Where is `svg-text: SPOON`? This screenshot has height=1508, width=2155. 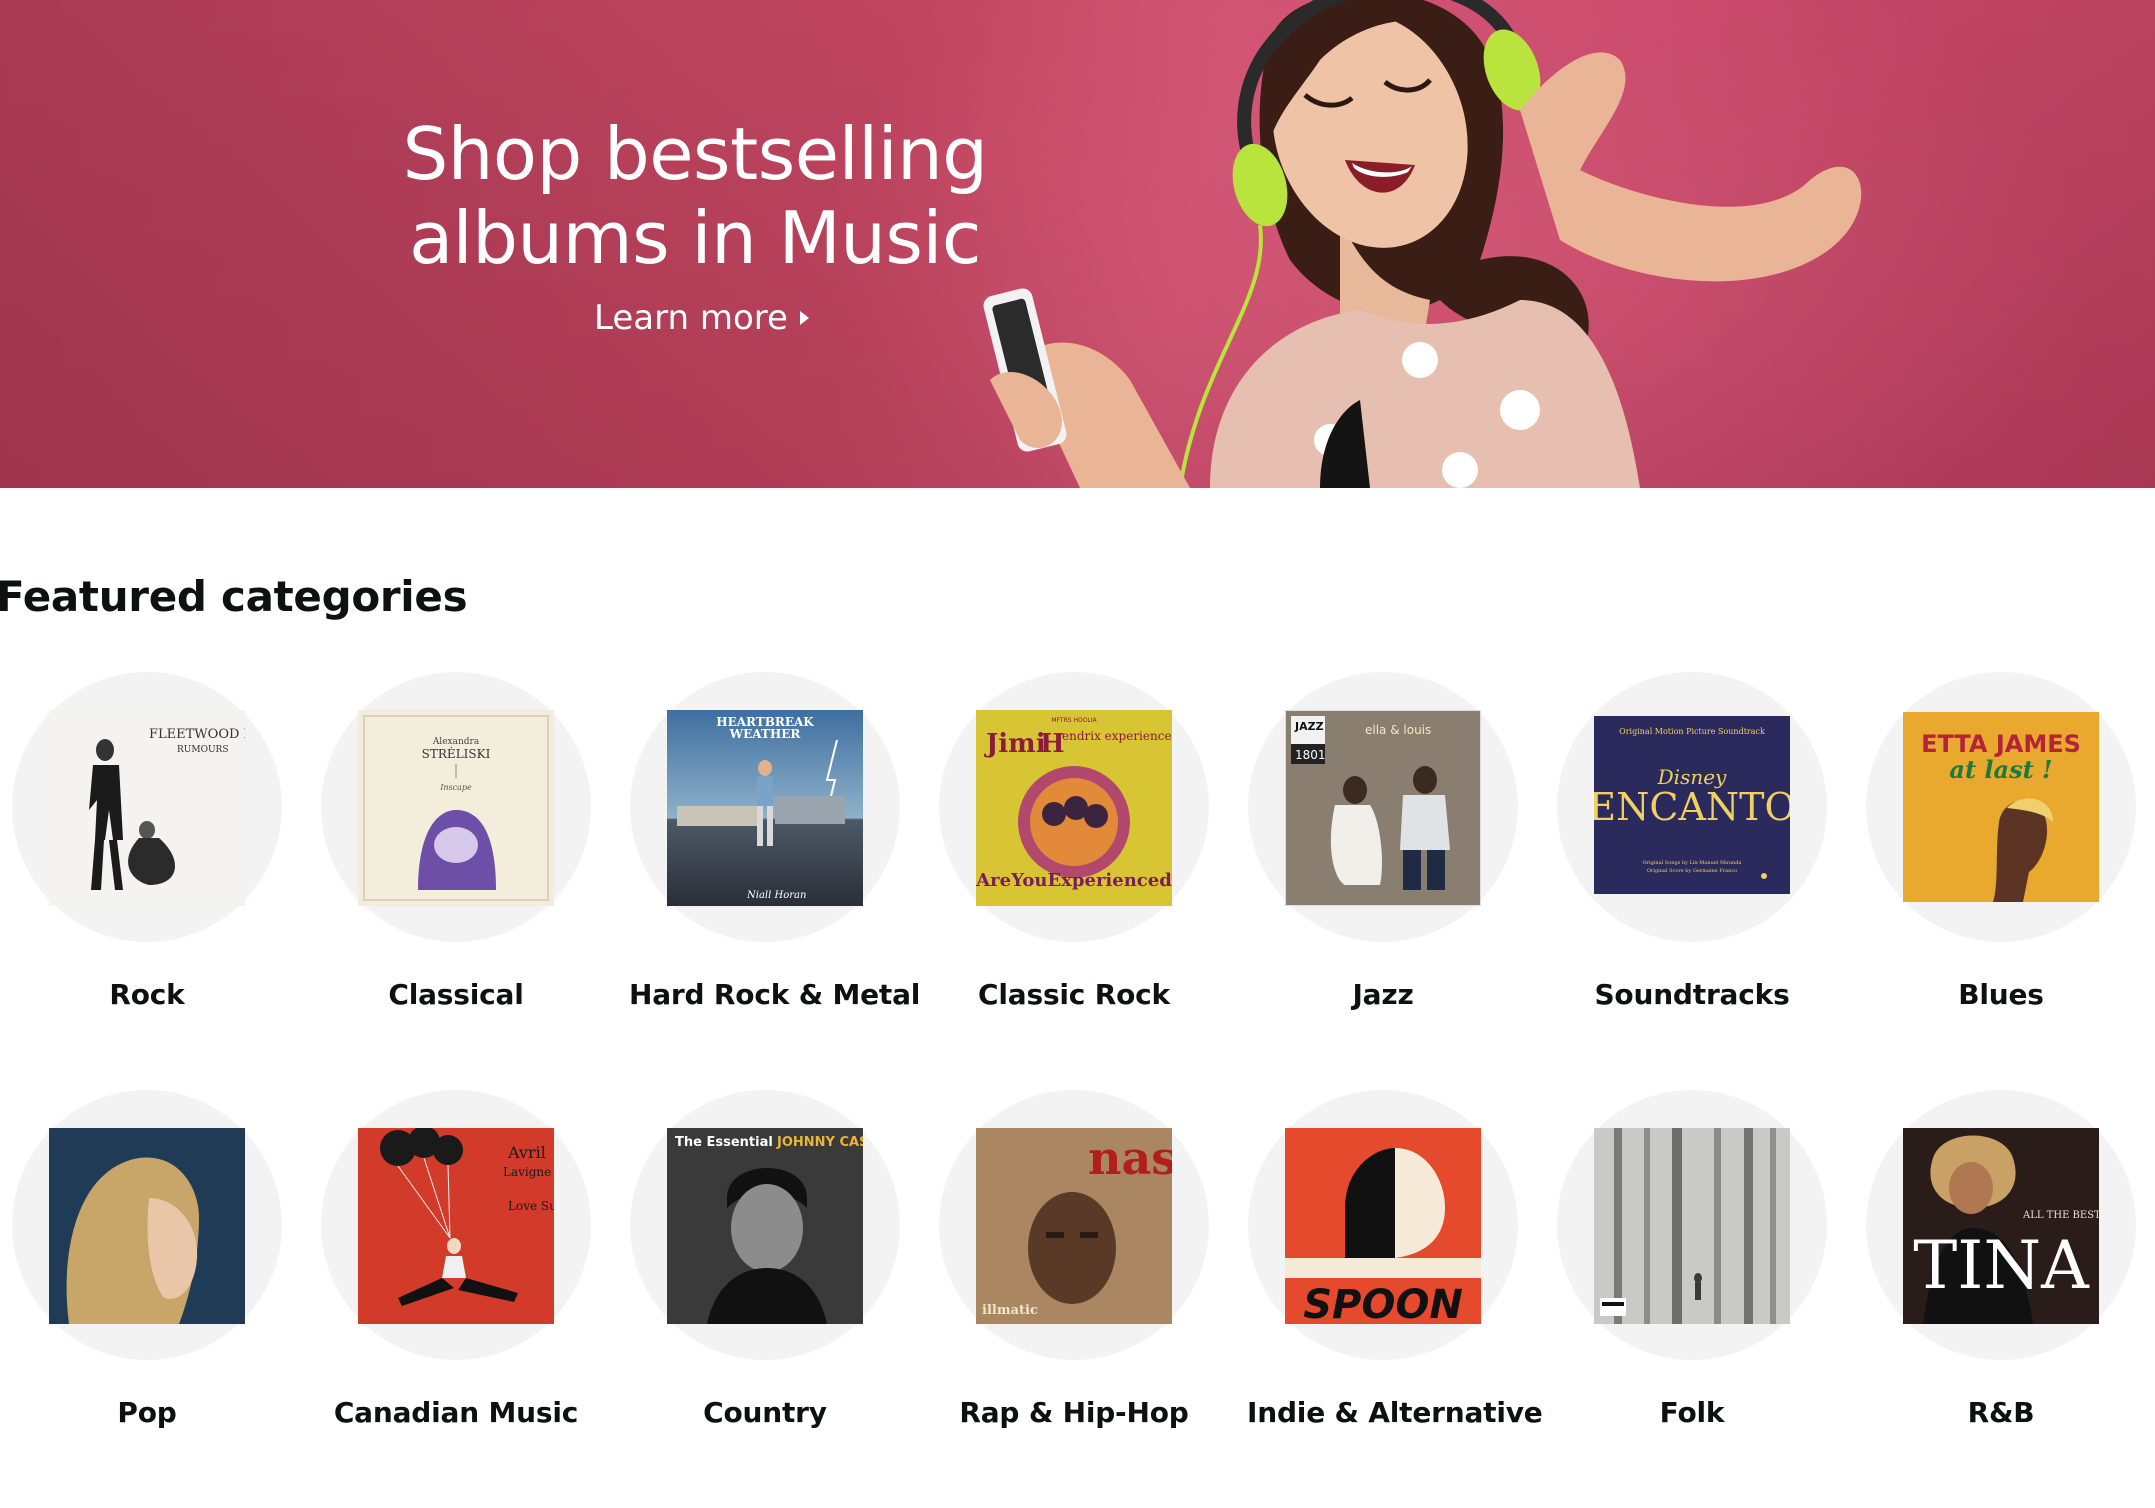 svg-text: SPOON is located at coordinates (1383, 1303).